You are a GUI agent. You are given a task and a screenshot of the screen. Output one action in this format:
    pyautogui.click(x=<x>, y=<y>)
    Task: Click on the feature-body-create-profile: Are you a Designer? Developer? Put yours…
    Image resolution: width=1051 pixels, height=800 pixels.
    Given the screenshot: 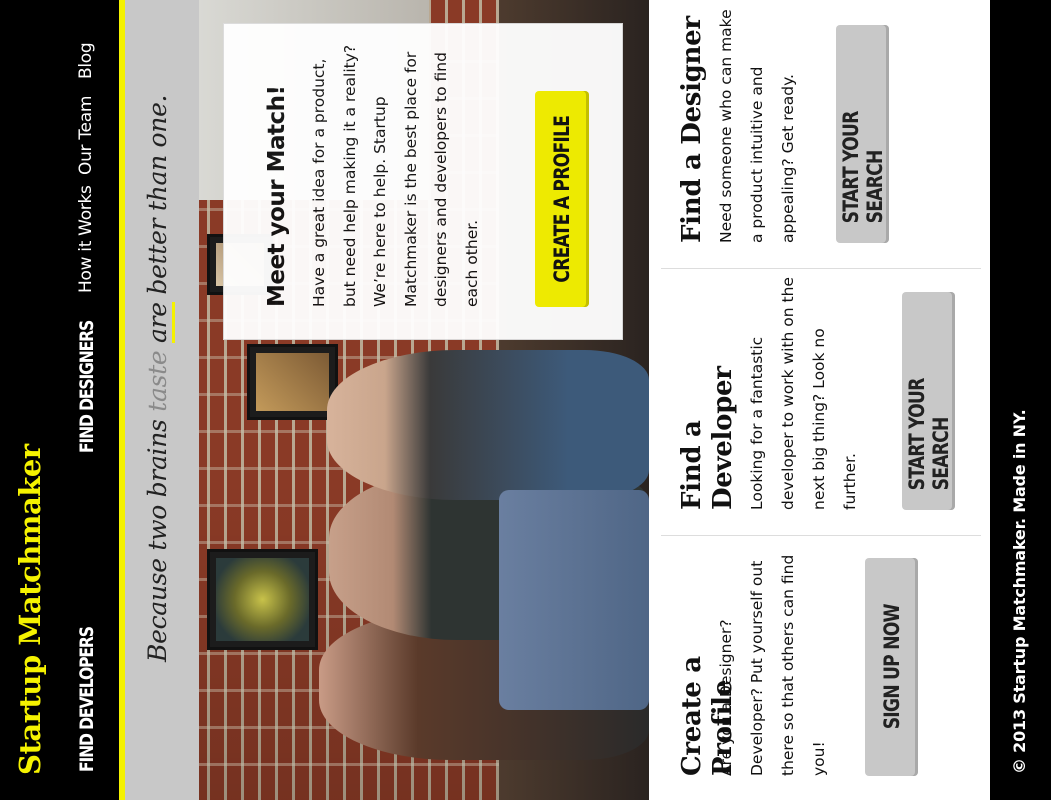 What is the action you would take?
    pyautogui.click(x=772, y=665)
    